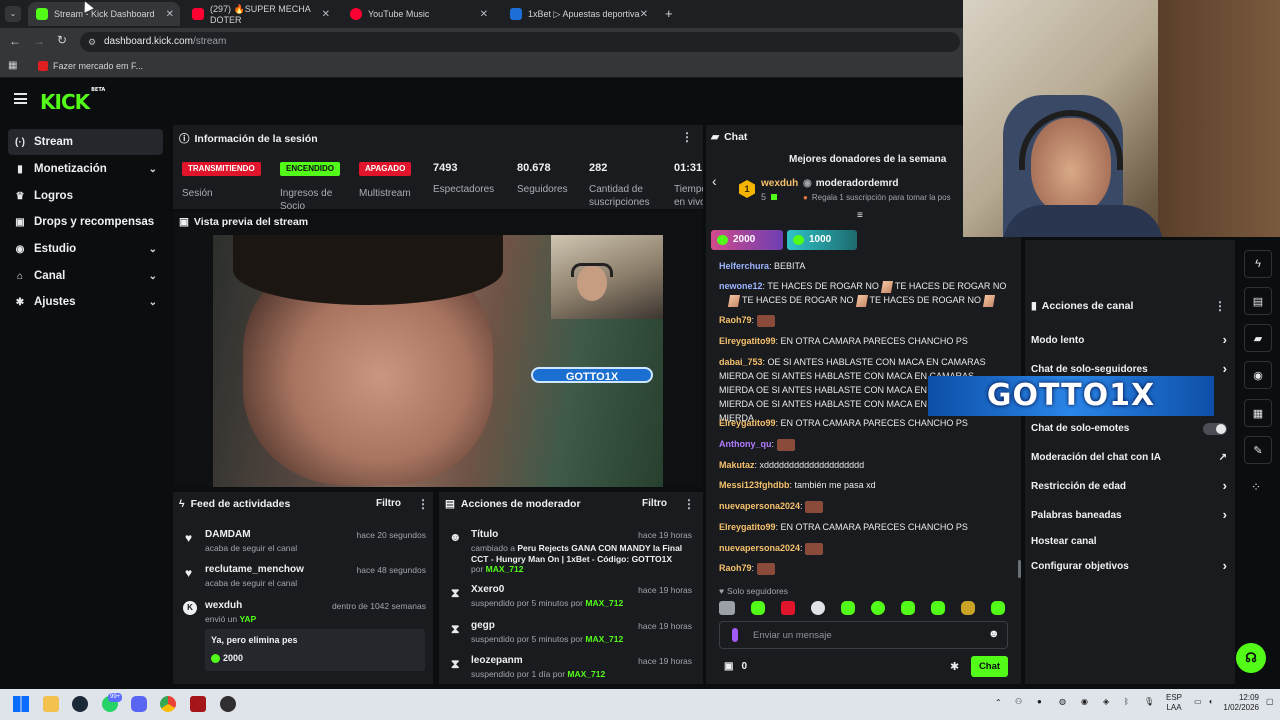 The height and width of the screenshot is (720, 1280). Describe the element at coordinates (741, 362) in the screenshot. I see `chat-username: dabai_753` at that location.